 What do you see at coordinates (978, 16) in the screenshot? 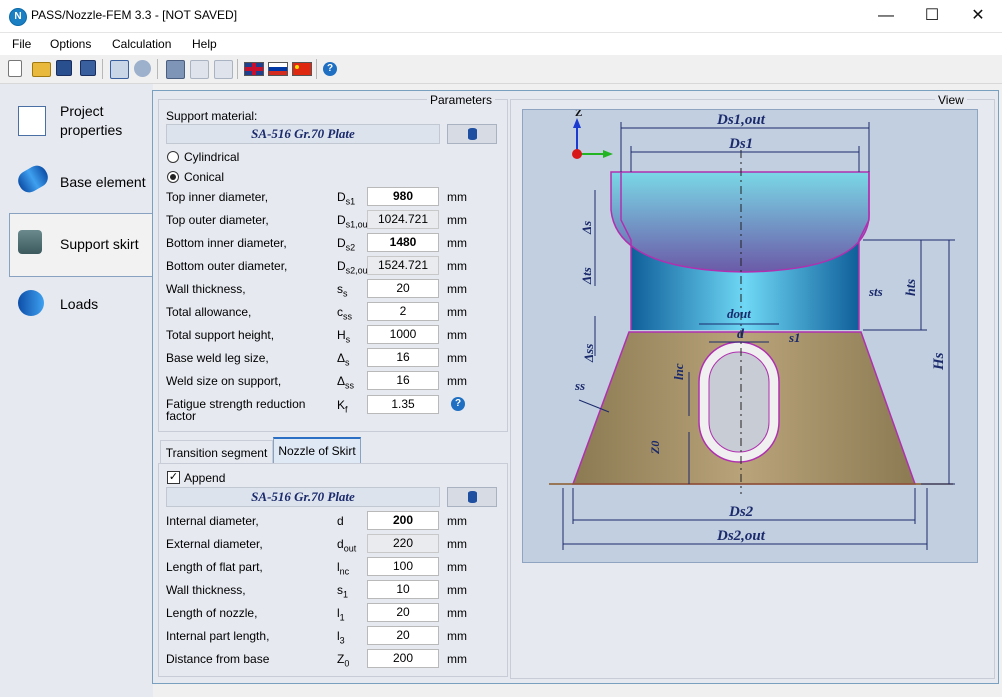
I see `close-button: ✕` at bounding box center [978, 16].